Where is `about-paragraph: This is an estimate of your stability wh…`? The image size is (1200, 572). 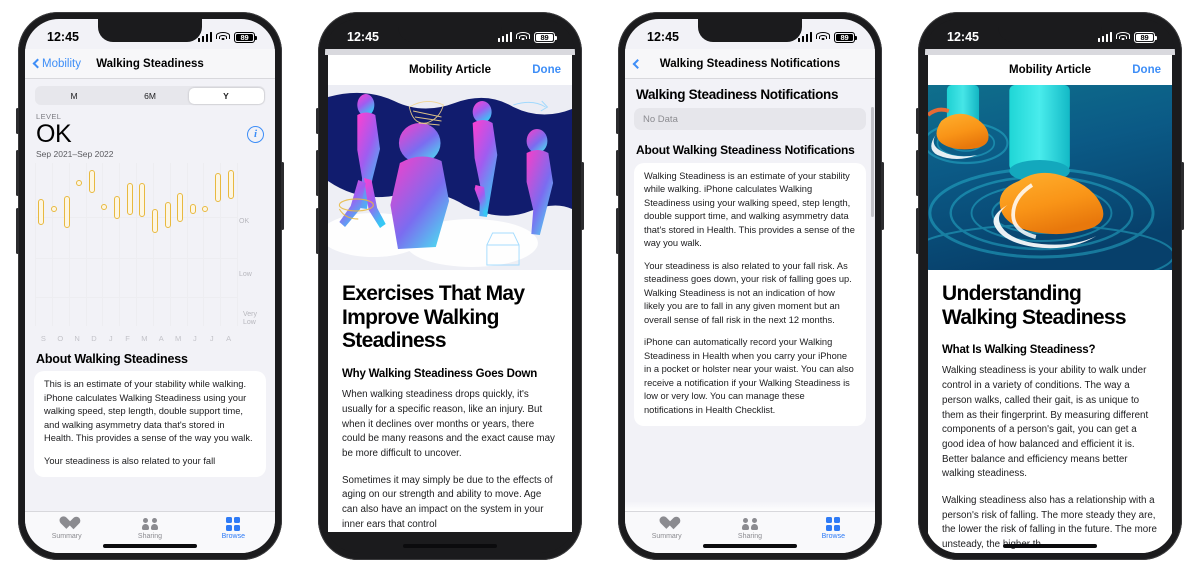
about-paragraph: This is an estimate of your stability wh… is located at coordinates (148, 411).